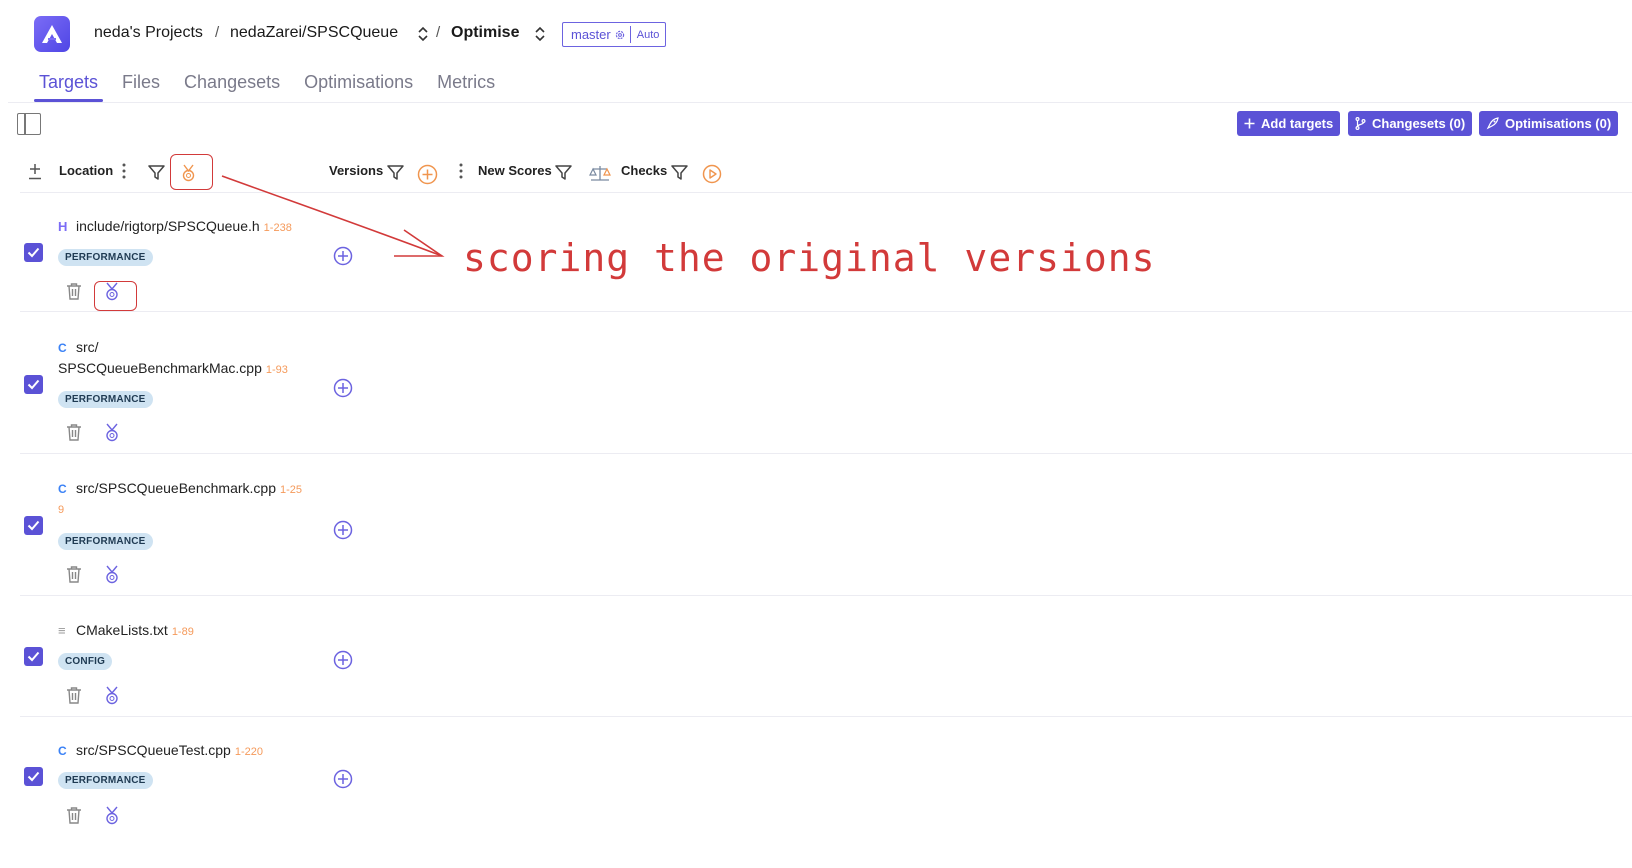 Image resolution: width=1632 pixels, height=868 pixels. I want to click on tab-optimisations: Optimisations, so click(358, 86).